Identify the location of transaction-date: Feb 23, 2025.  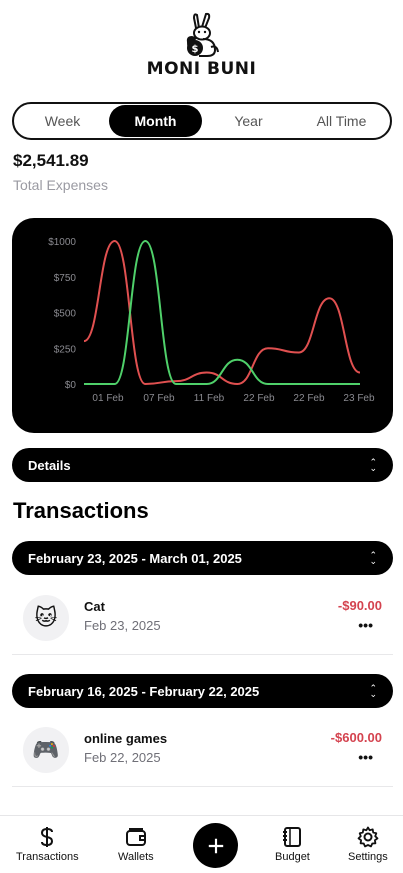
(122, 625).